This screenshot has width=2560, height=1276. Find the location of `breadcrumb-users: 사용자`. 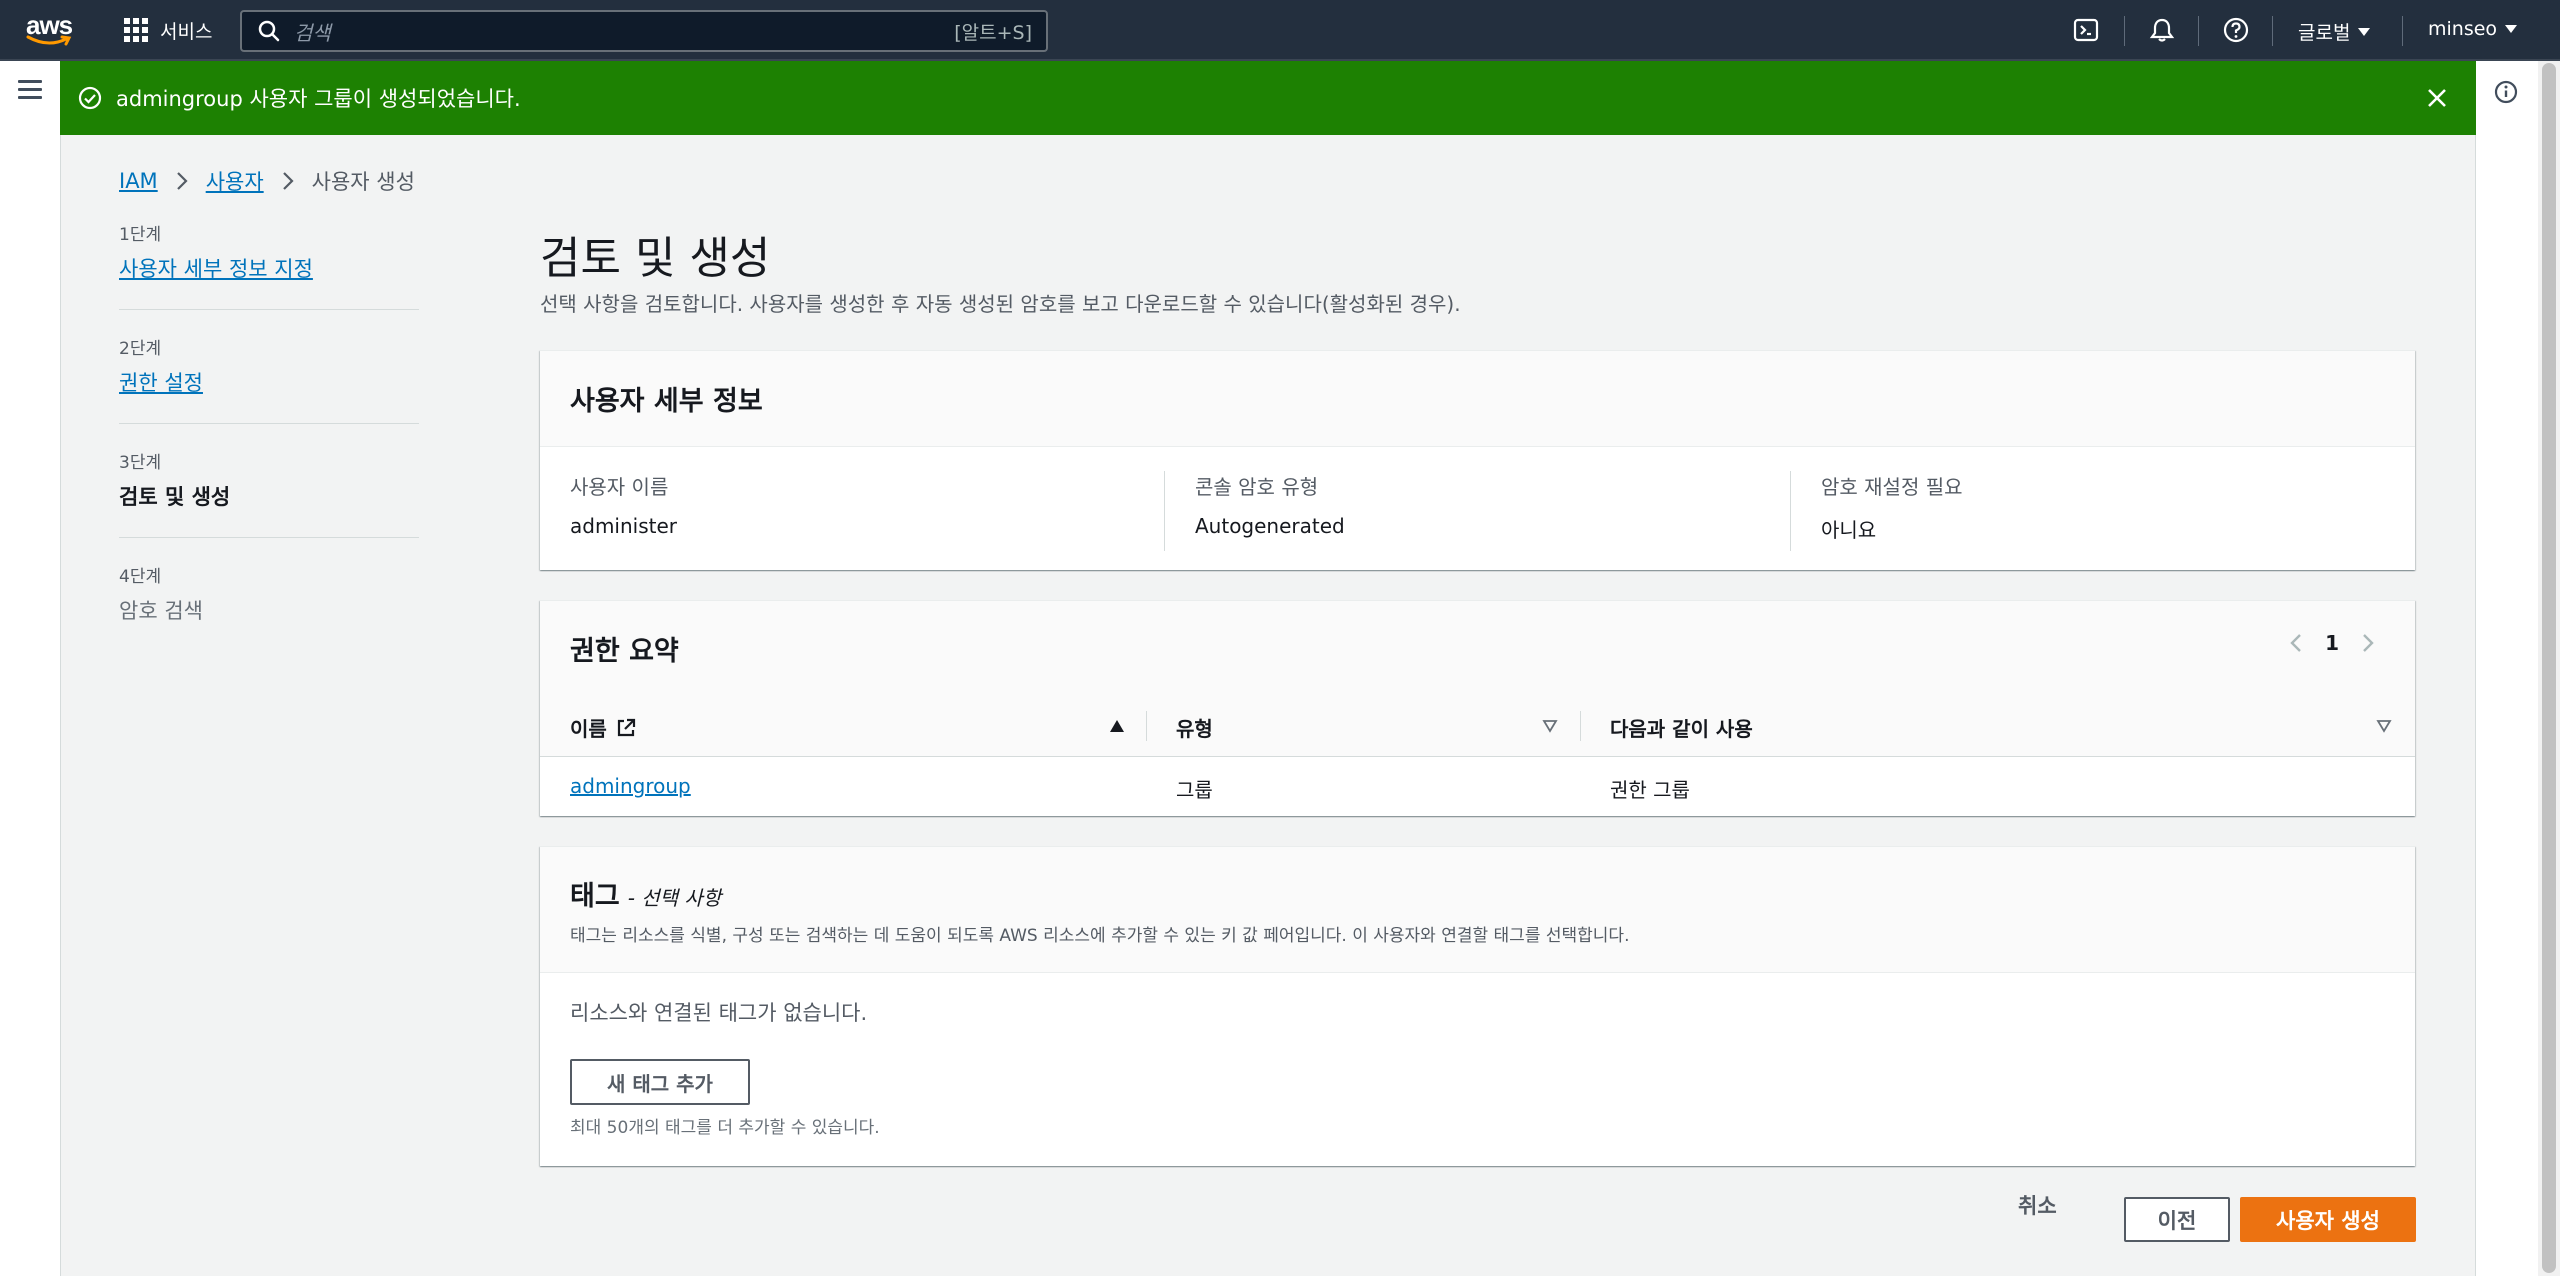

breadcrumb-users: 사용자 is located at coordinates (235, 181).